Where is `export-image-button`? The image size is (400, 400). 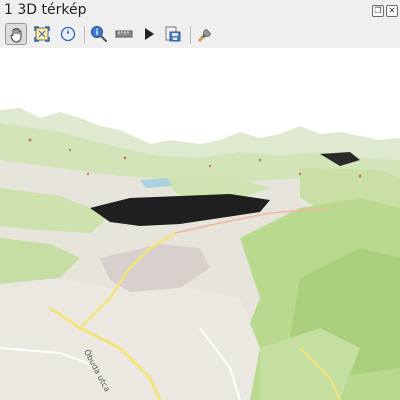
export-image-button is located at coordinates (173, 34).